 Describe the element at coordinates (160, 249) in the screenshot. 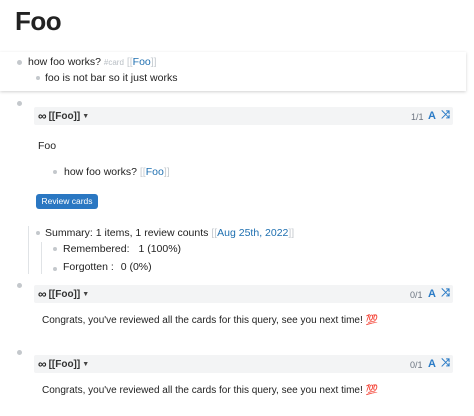

I see `remembered-value: 1 (100%)` at that location.